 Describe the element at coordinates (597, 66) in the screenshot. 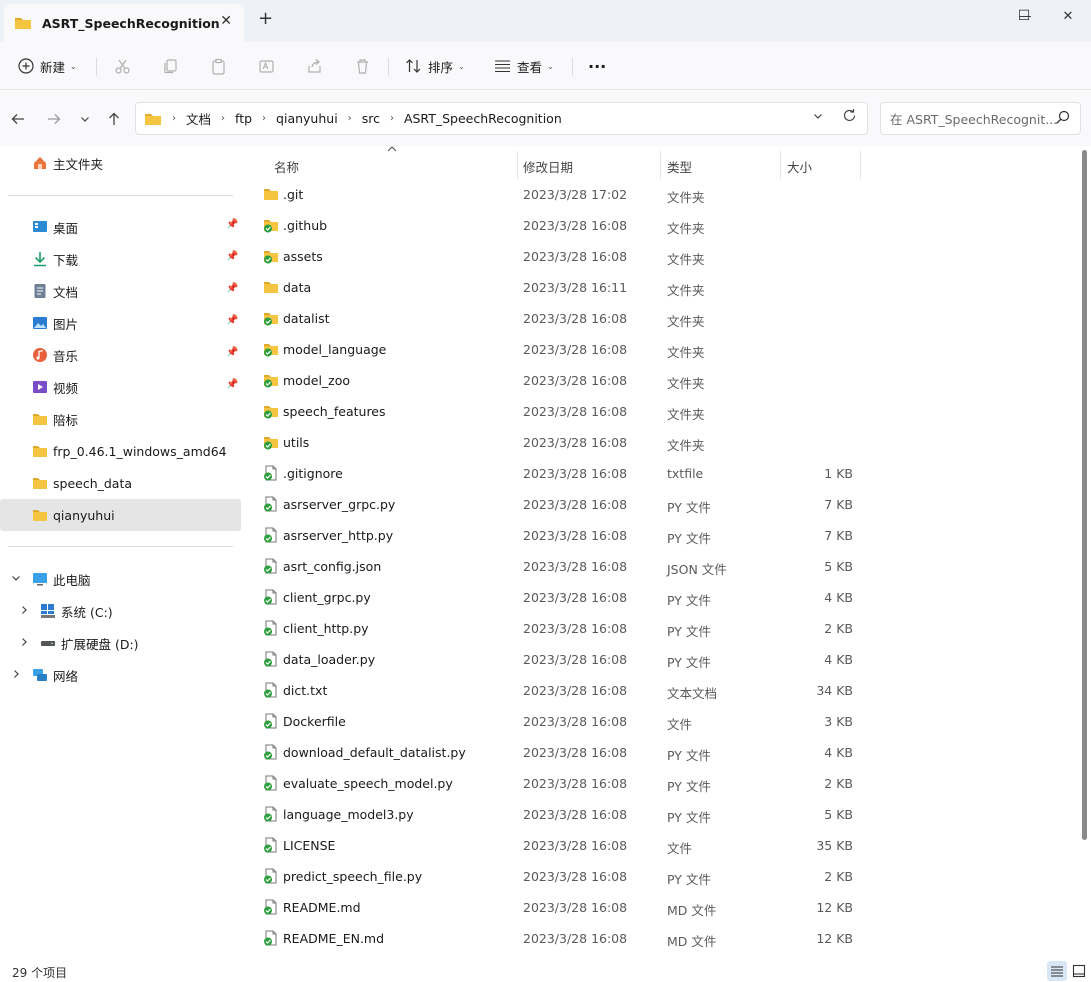

I see `more-options-button: ···` at that location.